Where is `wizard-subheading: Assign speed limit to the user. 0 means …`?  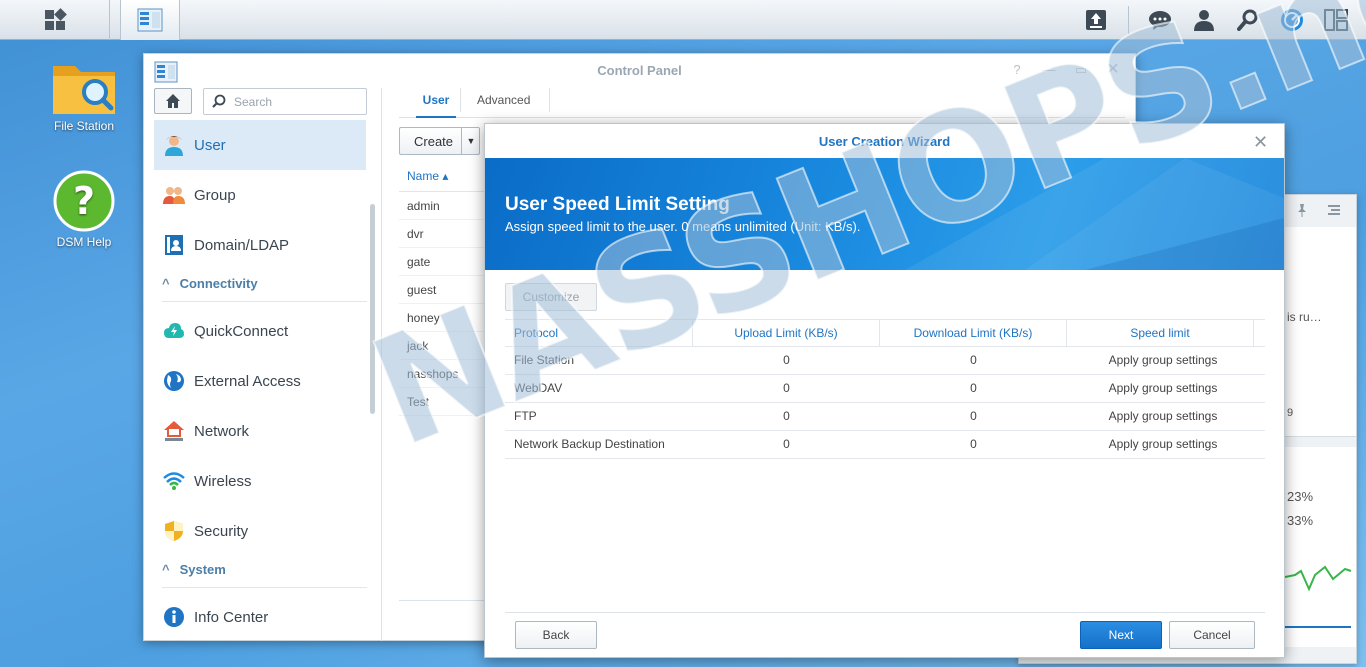 wizard-subheading: Assign speed limit to the user. 0 means … is located at coordinates (683, 226).